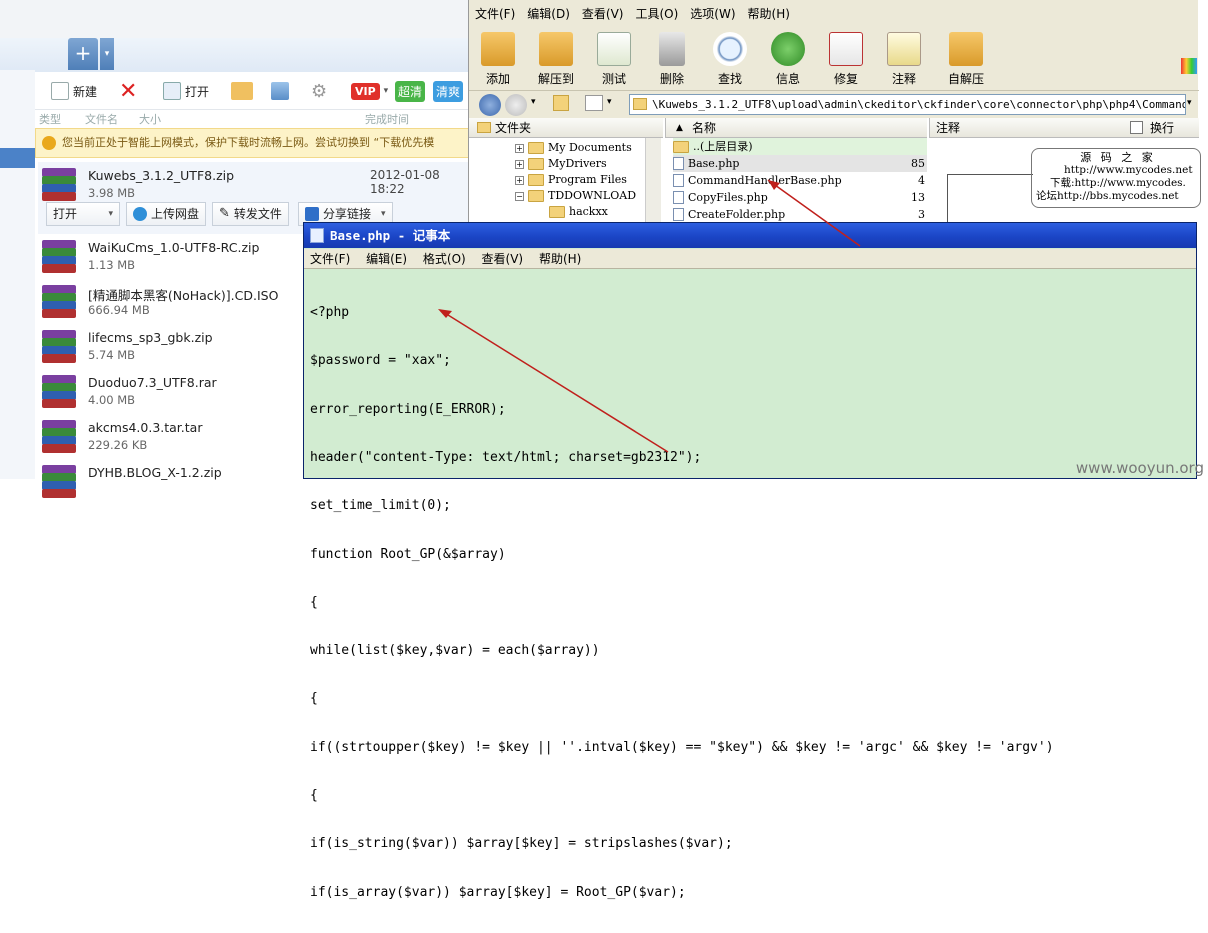 This screenshot has width=1208, height=933. I want to click on watermark: www.wooyun.org, so click(1139, 468).